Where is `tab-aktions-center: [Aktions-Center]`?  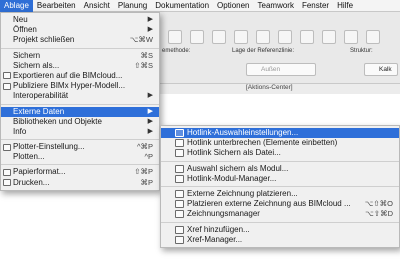
tab-aktions-center: [Aktions-Center] is located at coordinates (269, 89).